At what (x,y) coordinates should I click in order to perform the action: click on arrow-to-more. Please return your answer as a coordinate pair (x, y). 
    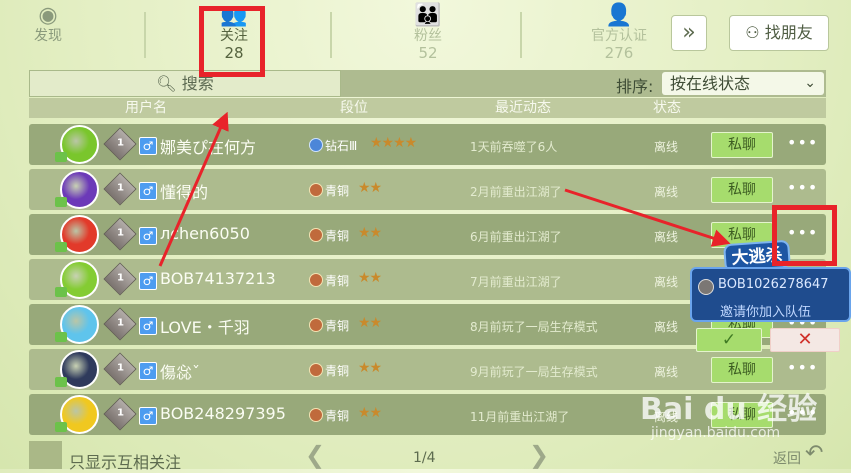
    Looking at the image, I should click on (647, 217).